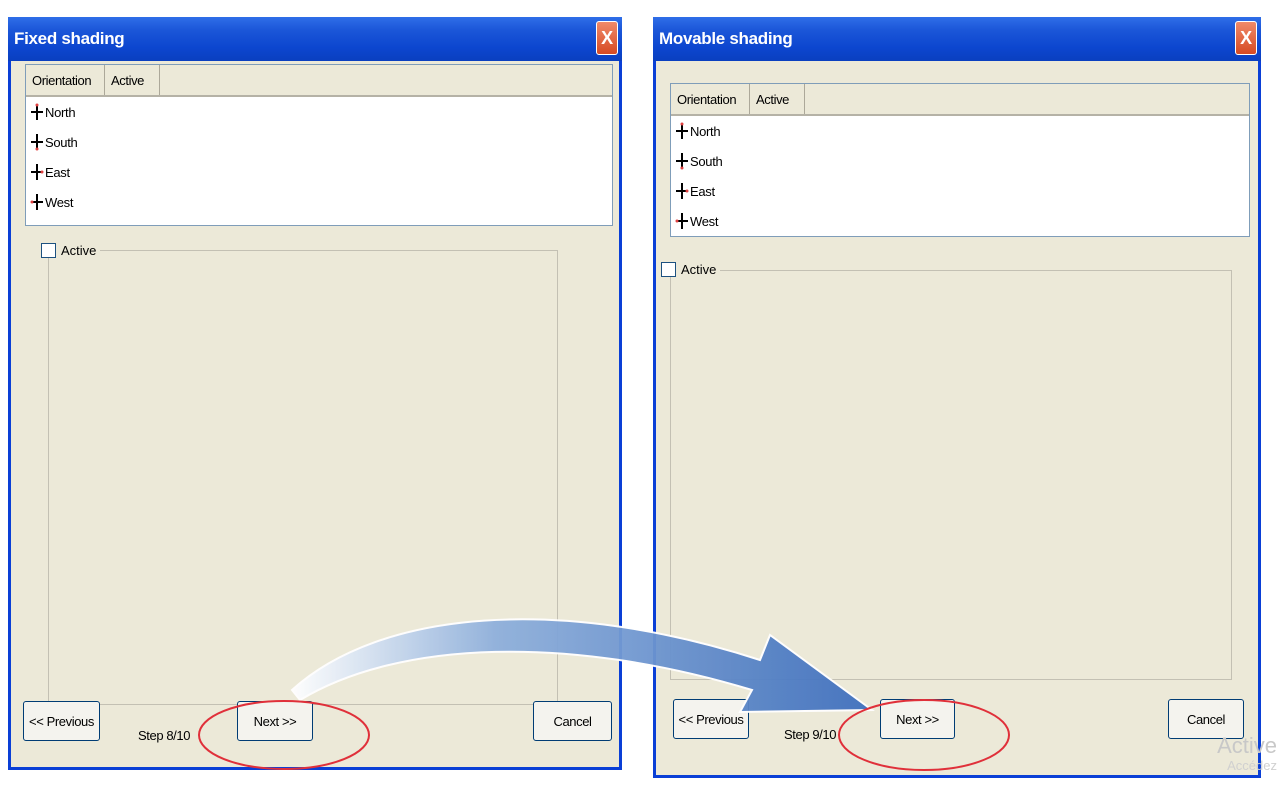 This screenshot has width=1281, height=785. I want to click on watermark-line2: Accédez, so click(1252, 765).